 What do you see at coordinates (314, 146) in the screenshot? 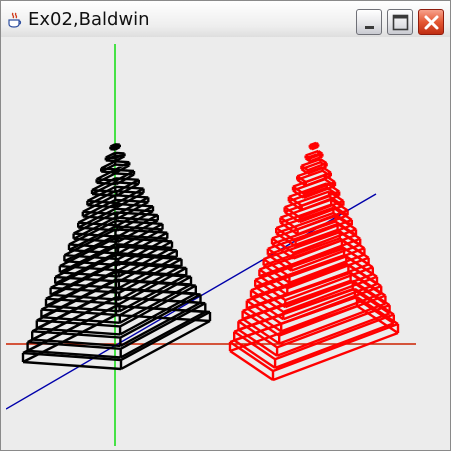
I see `right-pyramid-layer-box` at bounding box center [314, 146].